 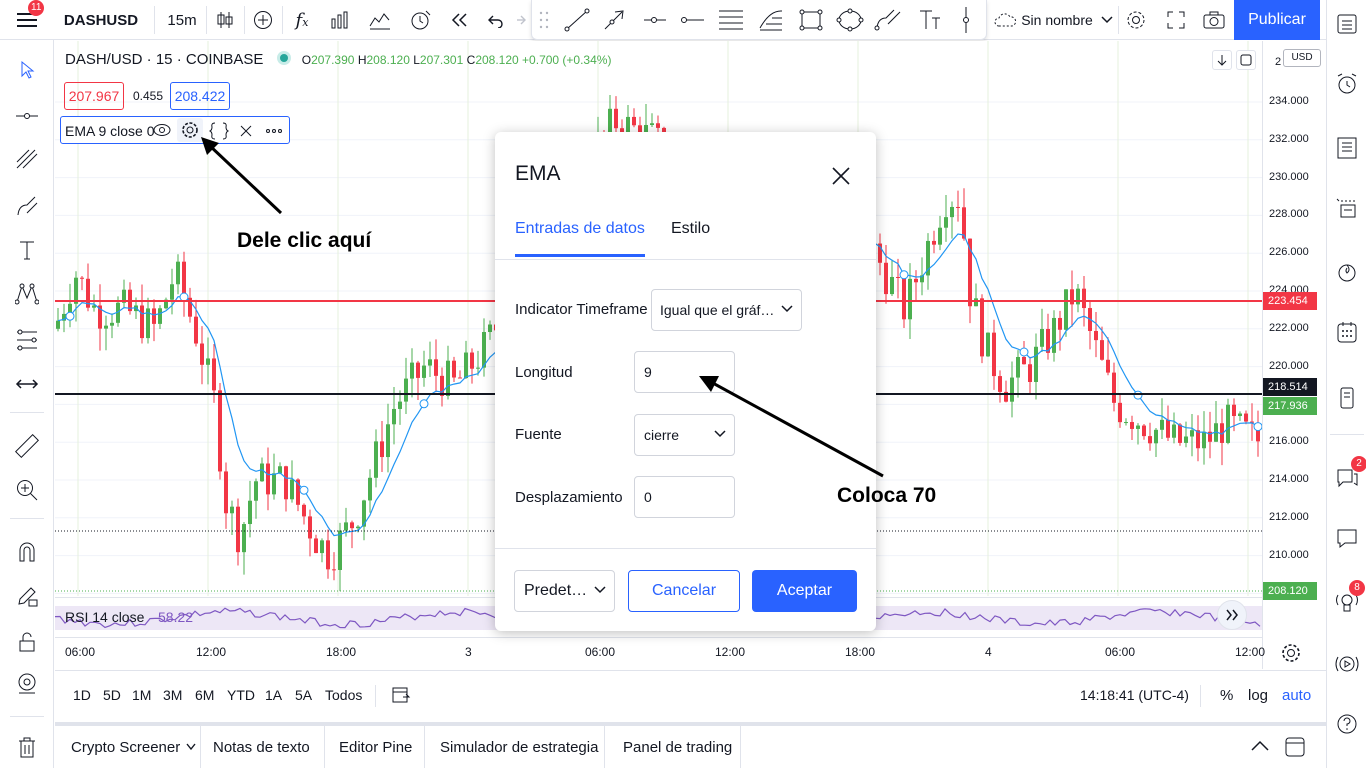 What do you see at coordinates (804, 591) in the screenshot?
I see `accept-button: Aceptar` at bounding box center [804, 591].